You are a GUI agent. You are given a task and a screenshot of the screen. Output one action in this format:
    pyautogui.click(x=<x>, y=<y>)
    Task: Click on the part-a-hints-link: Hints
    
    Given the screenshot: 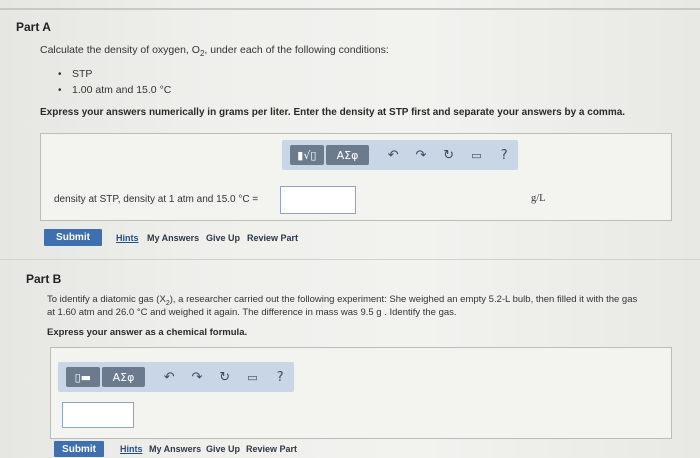 What is the action you would take?
    pyautogui.click(x=127, y=238)
    